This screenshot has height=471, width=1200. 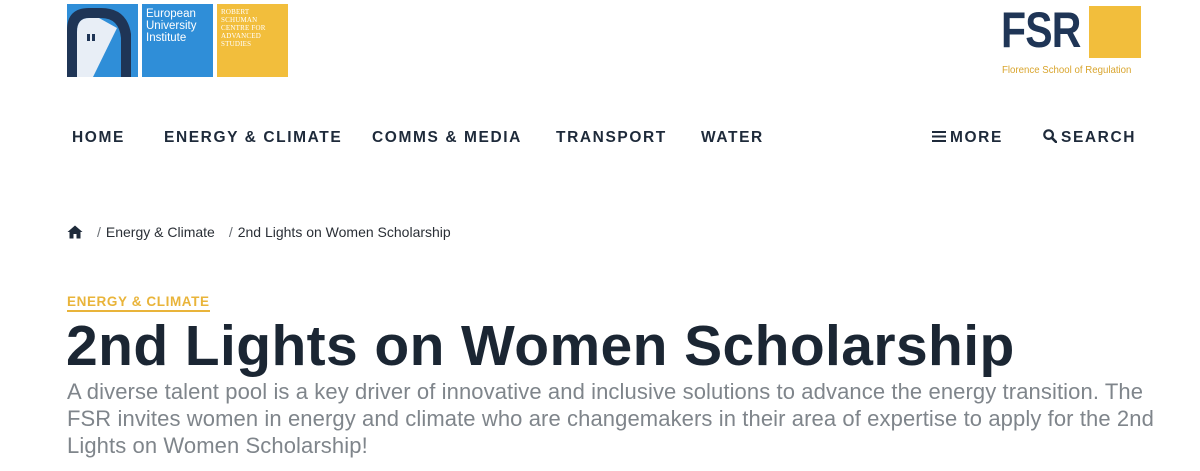 What do you see at coordinates (236, 44) in the screenshot?
I see `rsc-line-5: STUDIES` at bounding box center [236, 44].